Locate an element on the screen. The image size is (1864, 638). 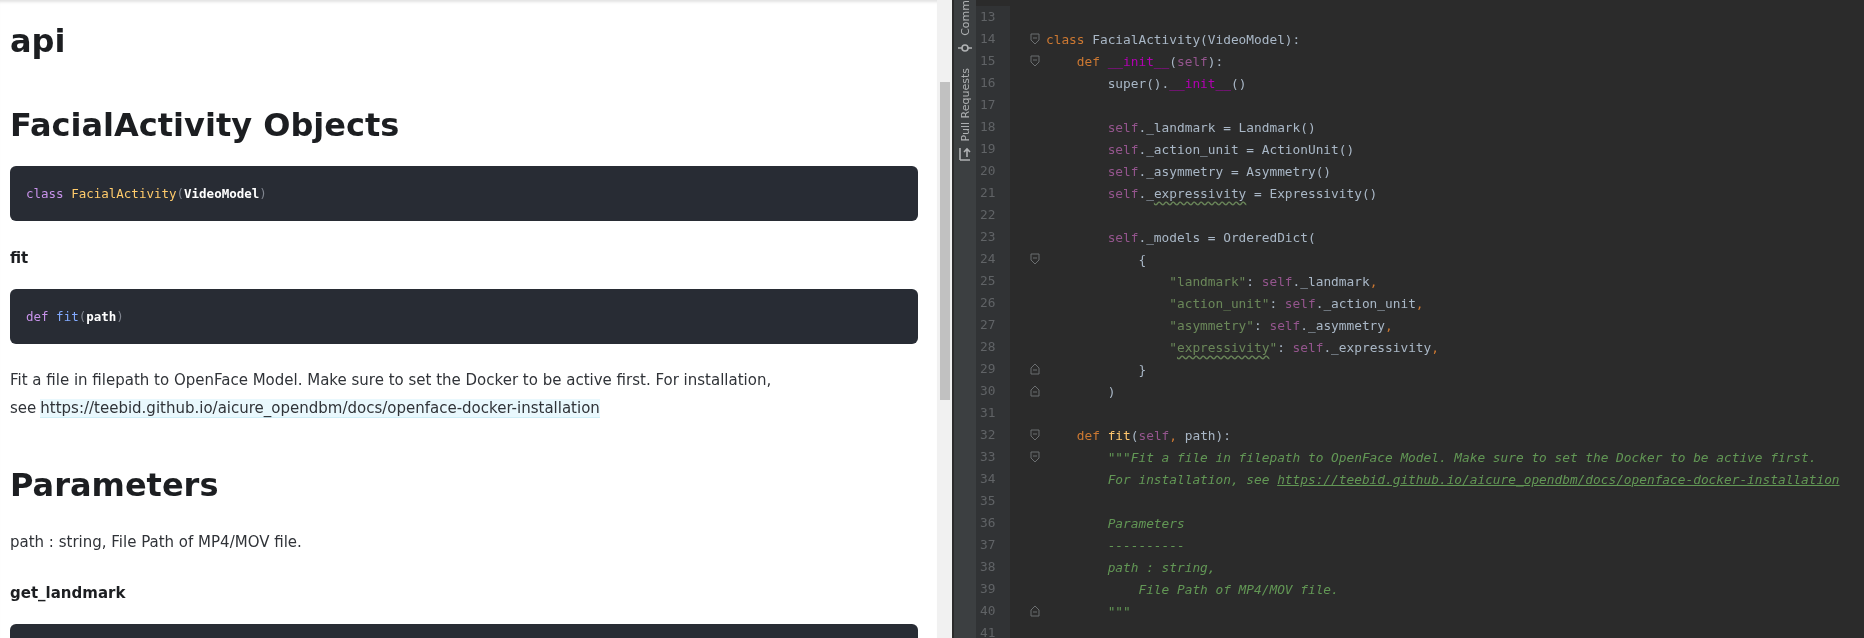
tool-window-tab: Pull Requests is located at coordinates (965, 104).